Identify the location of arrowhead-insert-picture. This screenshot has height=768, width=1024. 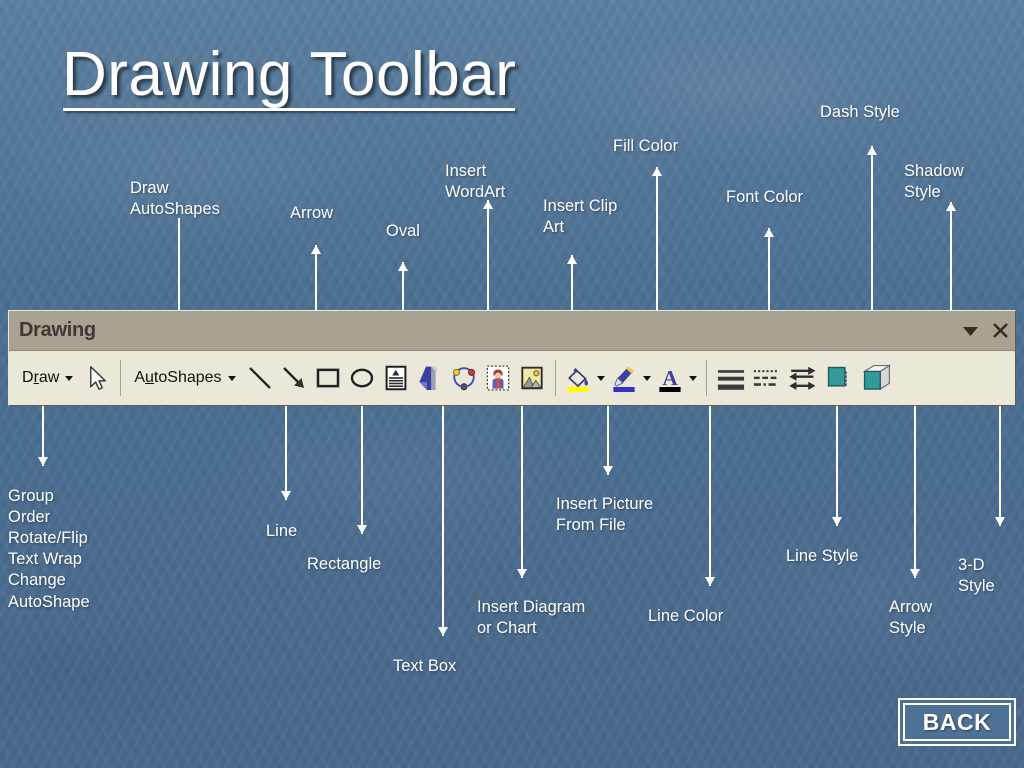
(608, 470).